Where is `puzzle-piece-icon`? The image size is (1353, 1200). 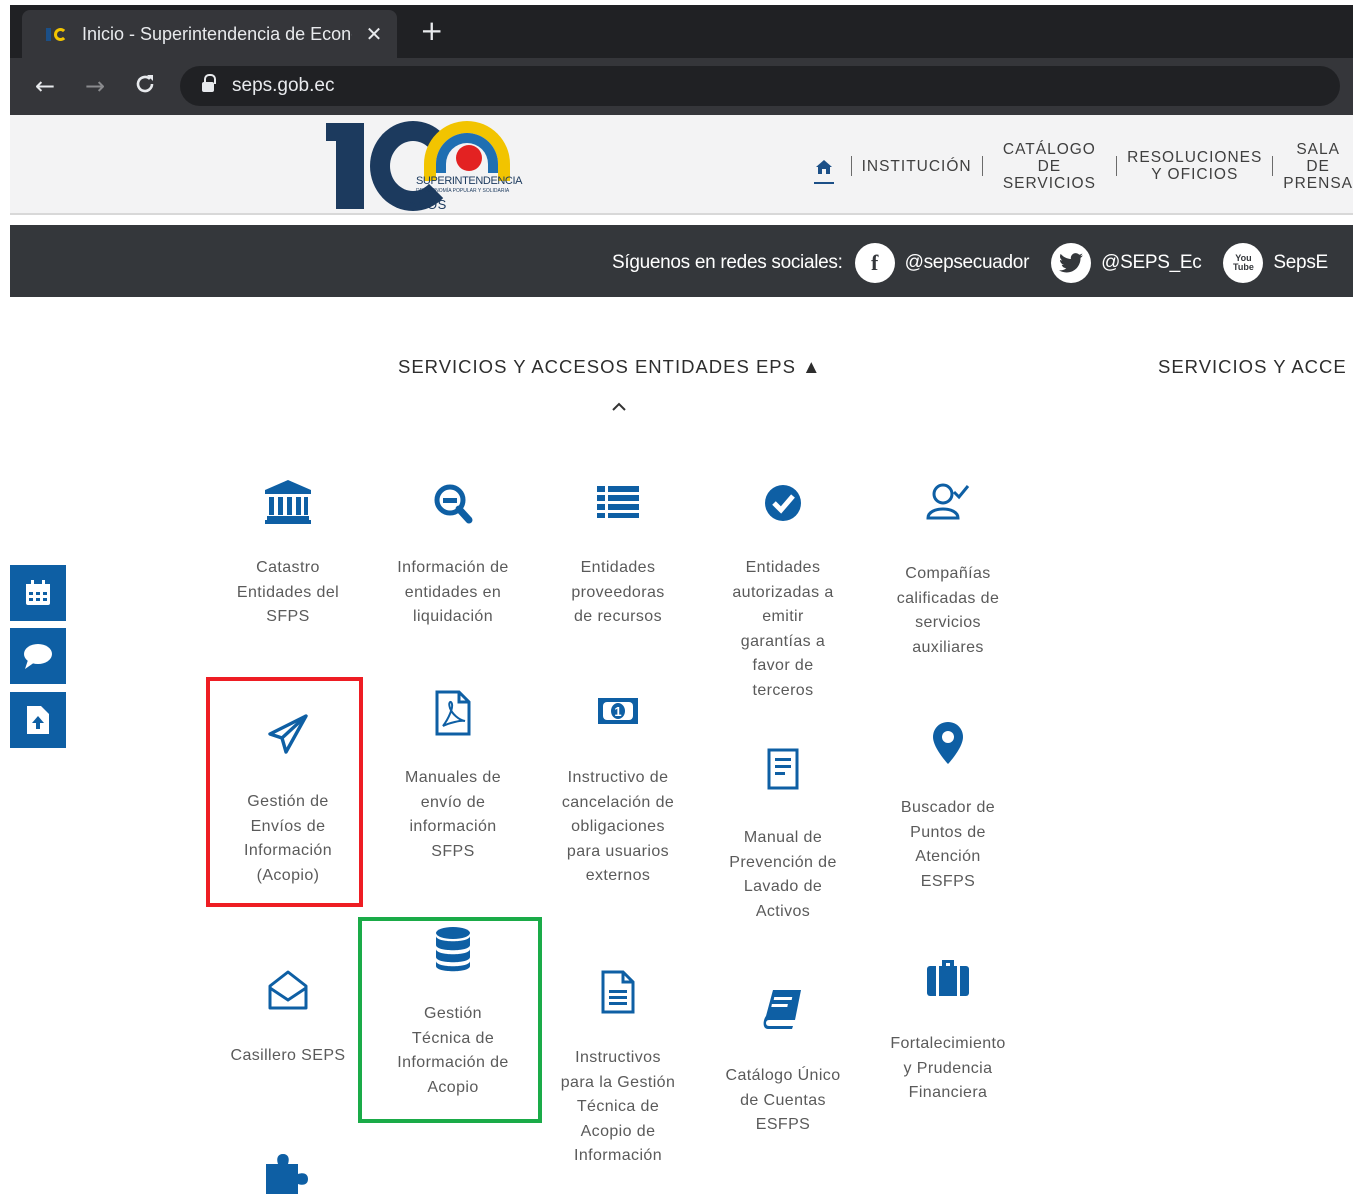 puzzle-piece-icon is located at coordinates (288, 1176).